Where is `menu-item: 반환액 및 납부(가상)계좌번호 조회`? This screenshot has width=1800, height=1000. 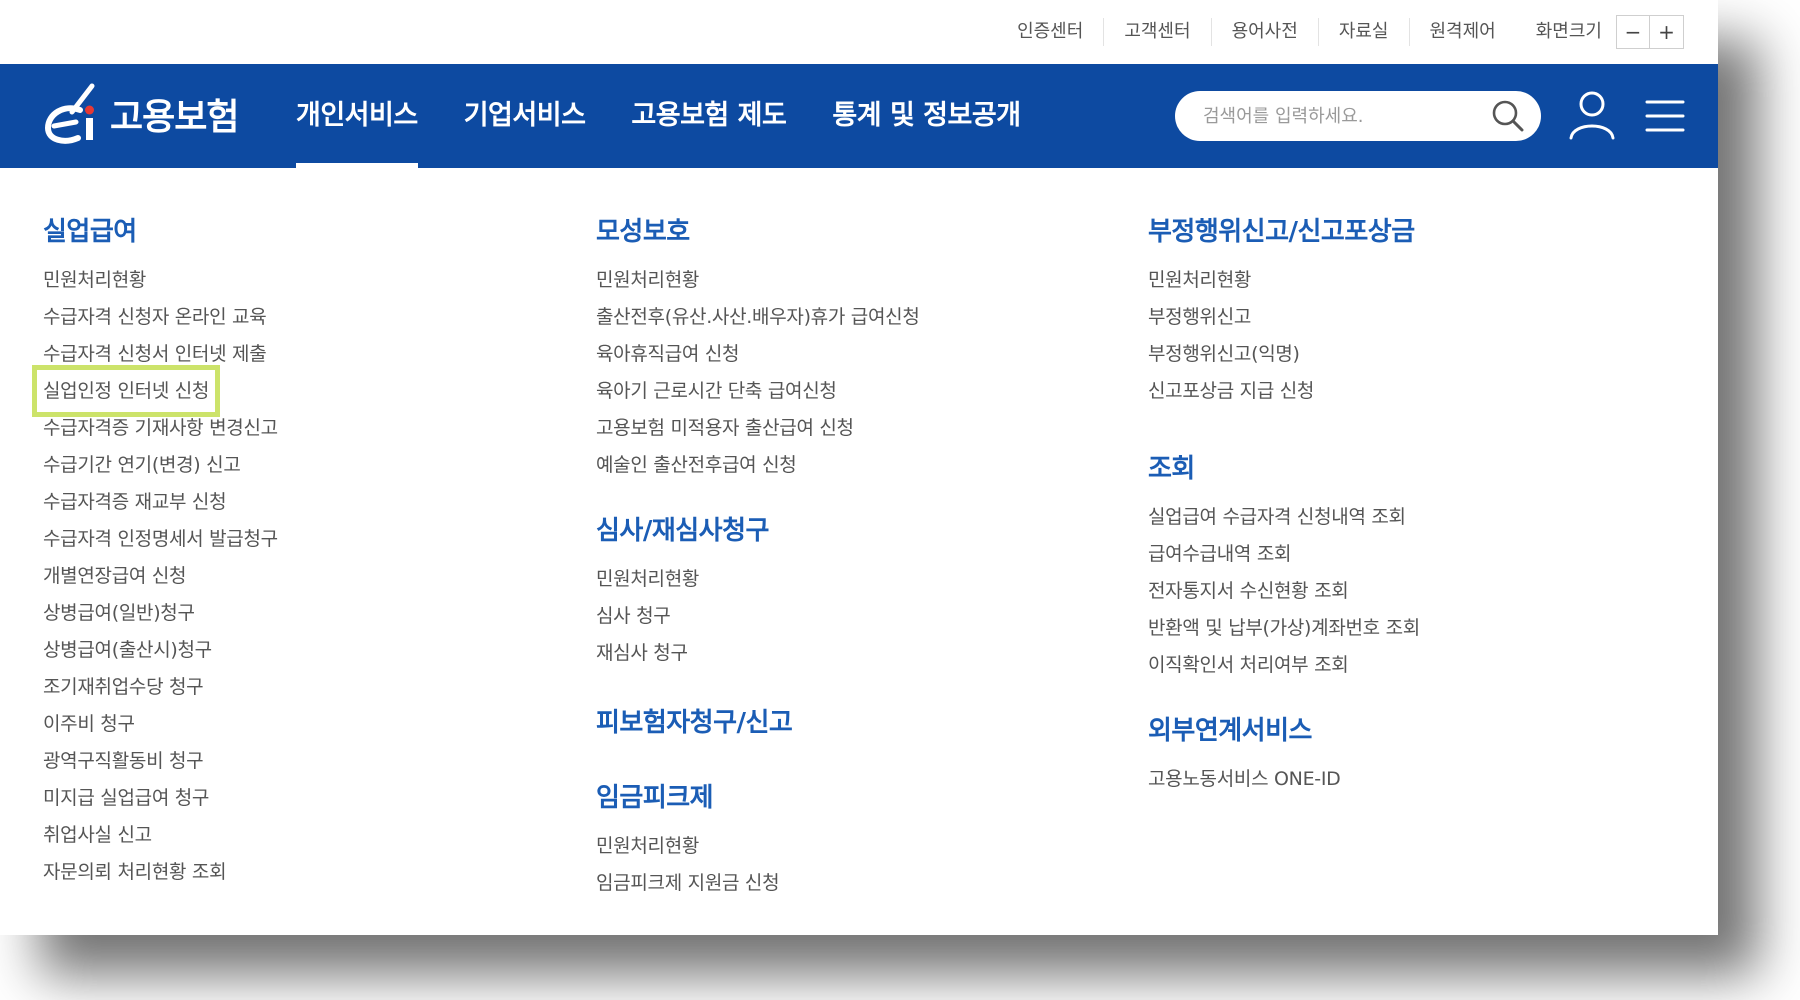
menu-item: 반환액 및 납부(가상)계좌번호 조회 is located at coordinates (1284, 628).